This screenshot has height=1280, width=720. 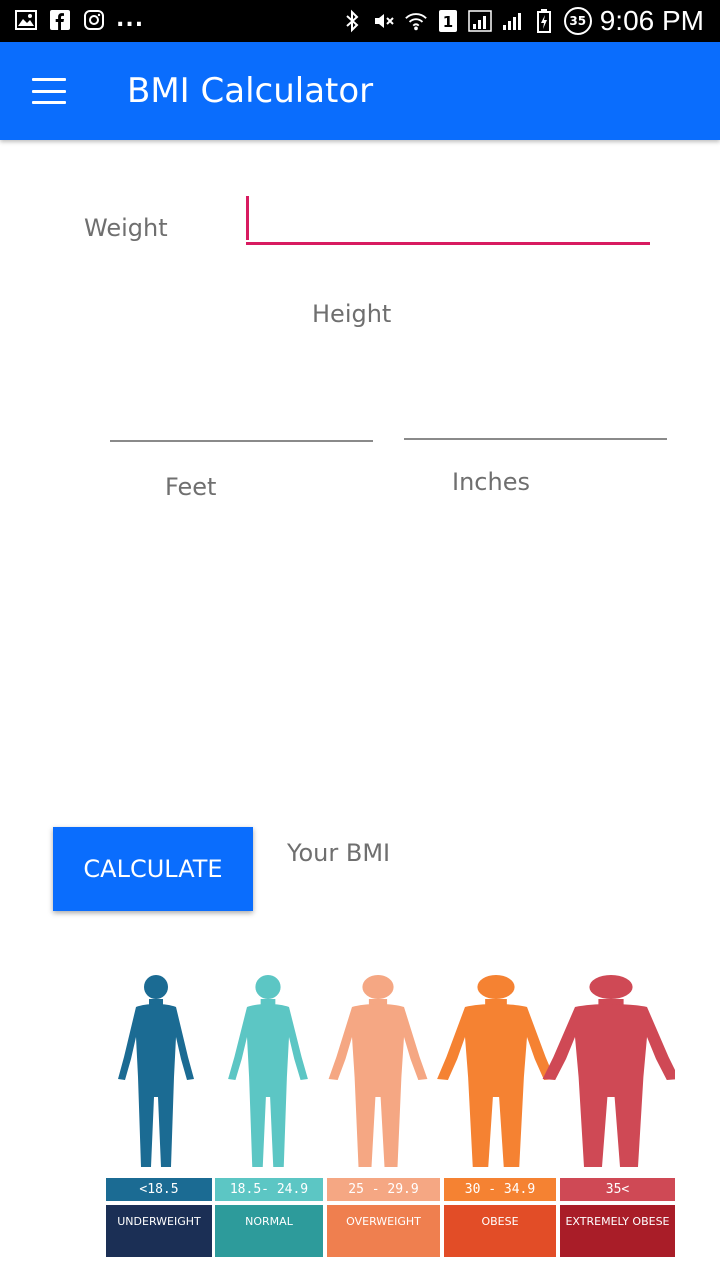 What do you see at coordinates (126, 228) in the screenshot?
I see `weight-label: Weight` at bounding box center [126, 228].